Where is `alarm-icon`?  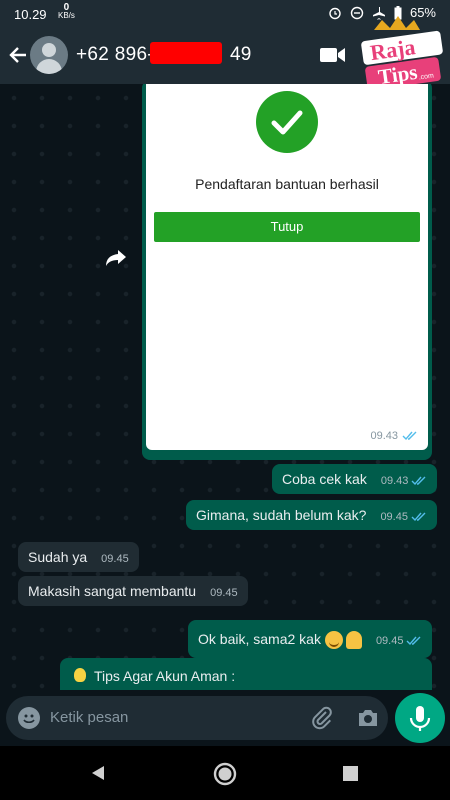
alarm-icon is located at coordinates (335, 13).